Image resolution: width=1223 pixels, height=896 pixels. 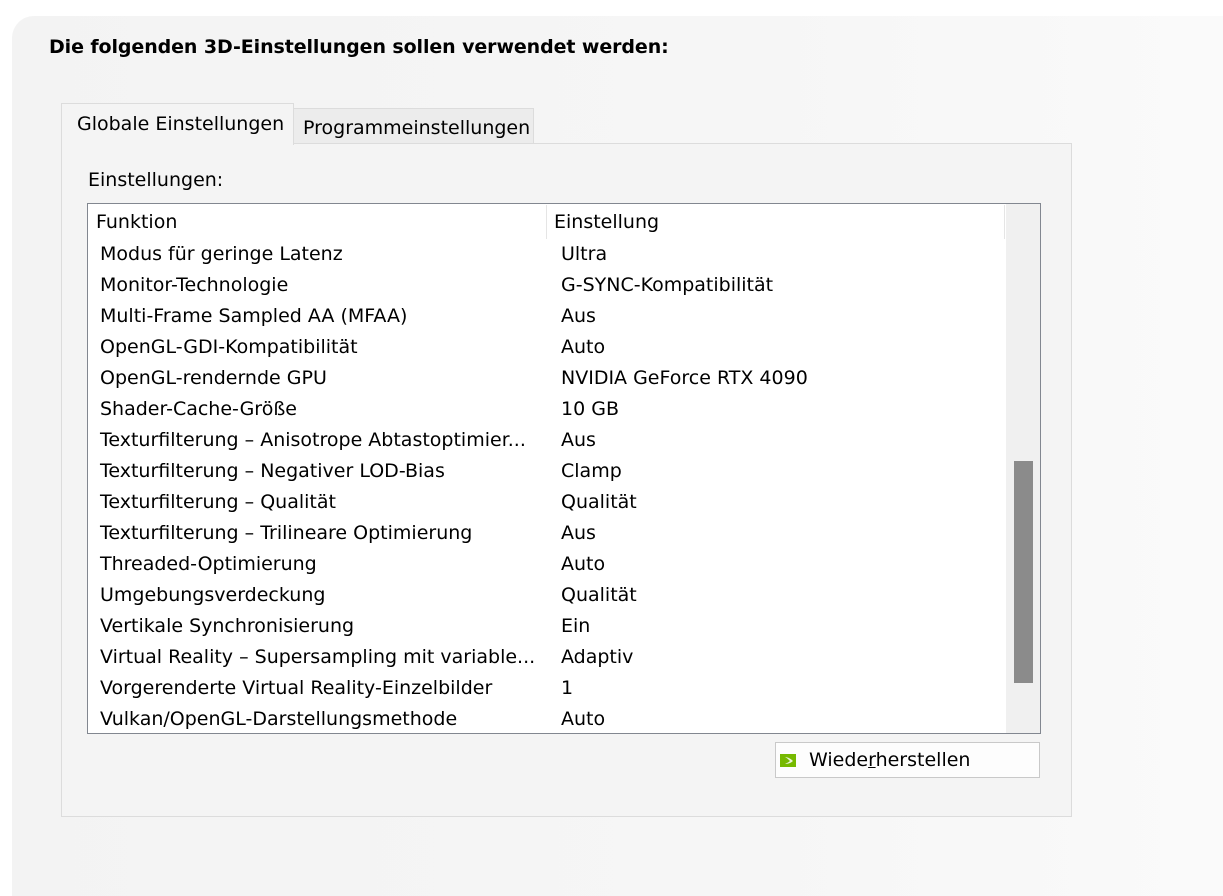 I want to click on row-function: Texturfilterung – Trilineare Optimierung, so click(x=286, y=533).